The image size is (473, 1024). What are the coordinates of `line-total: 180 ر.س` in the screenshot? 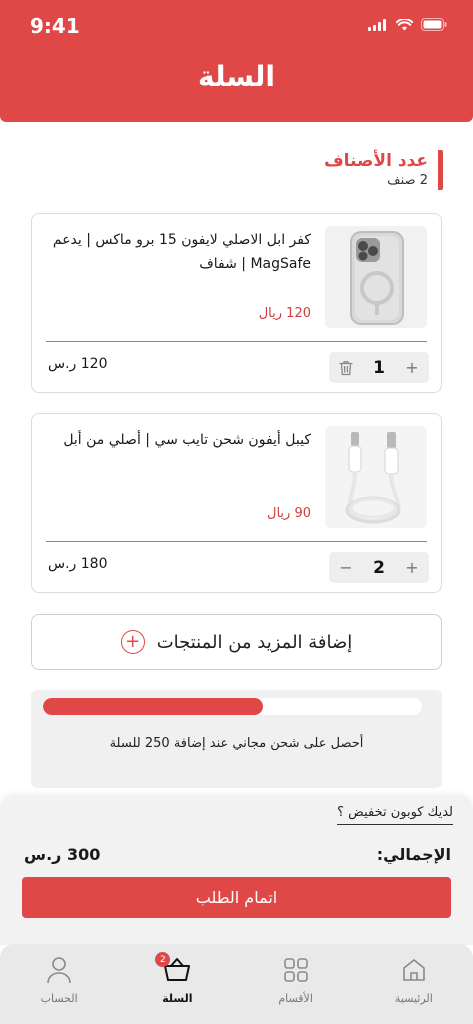 It's located at (78, 564).